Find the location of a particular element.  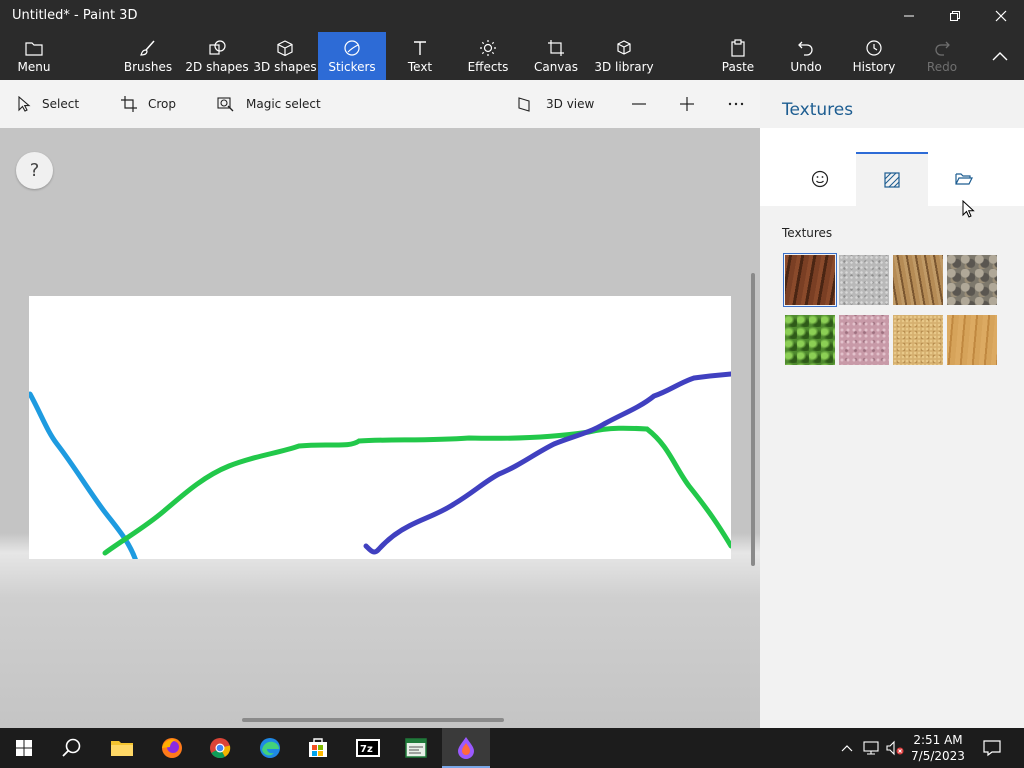

taskbar-app is located at coordinates (416, 748).